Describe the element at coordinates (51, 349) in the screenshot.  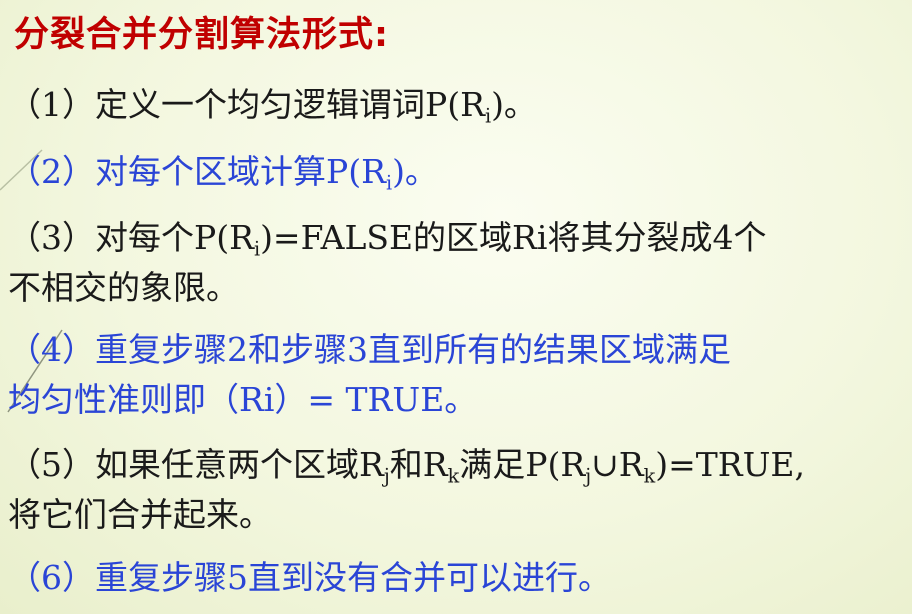
I see `step-number: （4）` at that location.